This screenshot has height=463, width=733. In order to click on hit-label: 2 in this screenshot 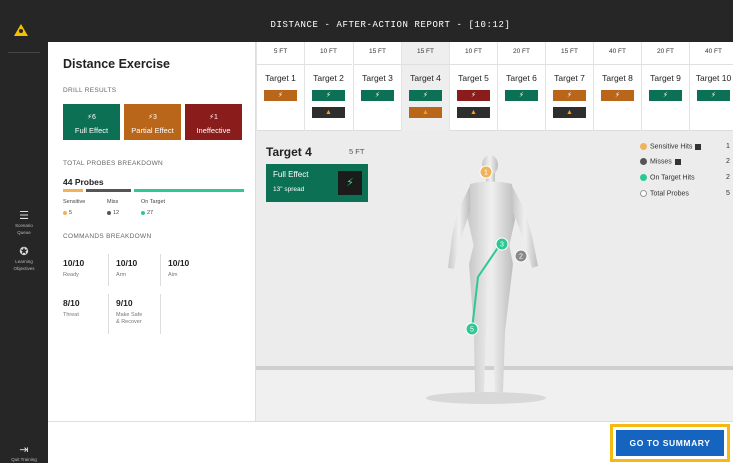, I will do `click(521, 257)`.